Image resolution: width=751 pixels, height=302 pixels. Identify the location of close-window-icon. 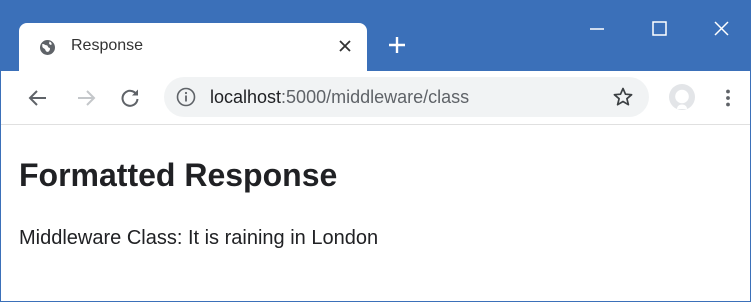
(721, 29).